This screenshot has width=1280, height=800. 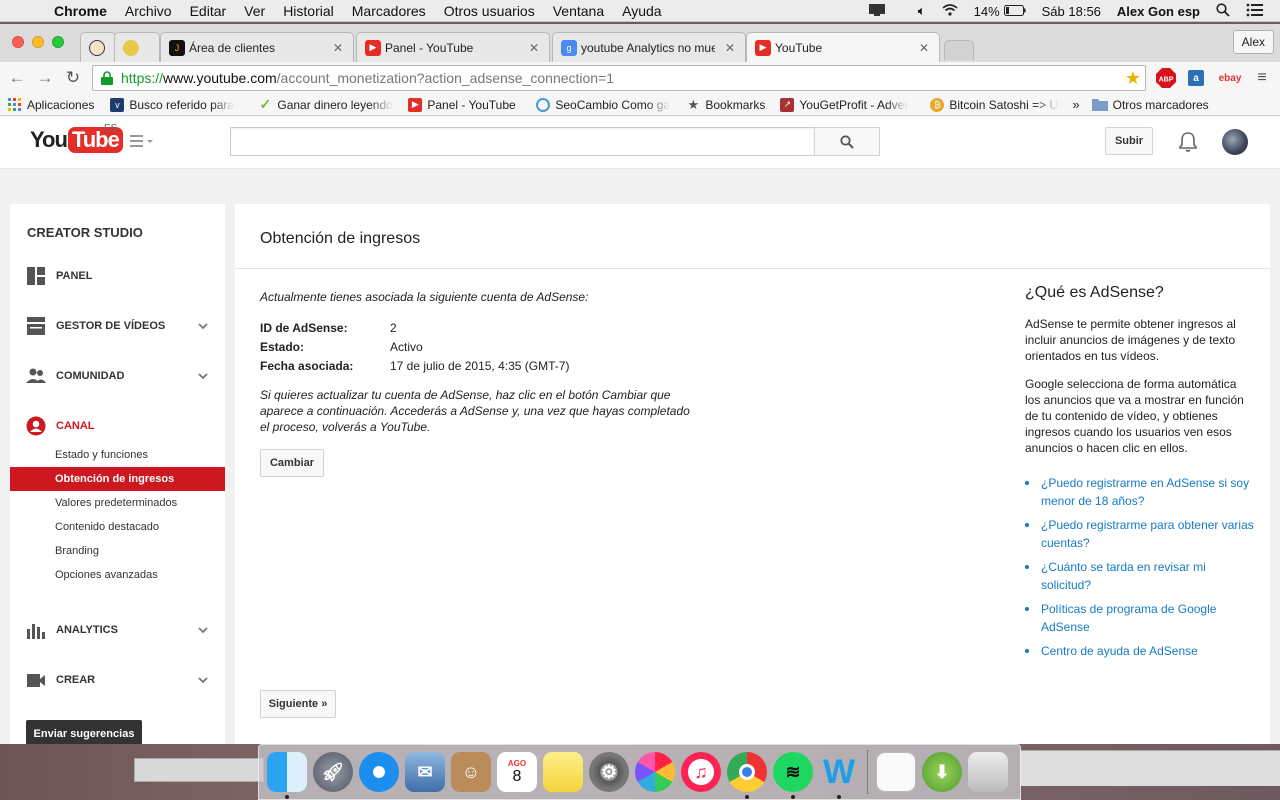 What do you see at coordinates (1223, 11) in the screenshot?
I see `spotlight-search-icon` at bounding box center [1223, 11].